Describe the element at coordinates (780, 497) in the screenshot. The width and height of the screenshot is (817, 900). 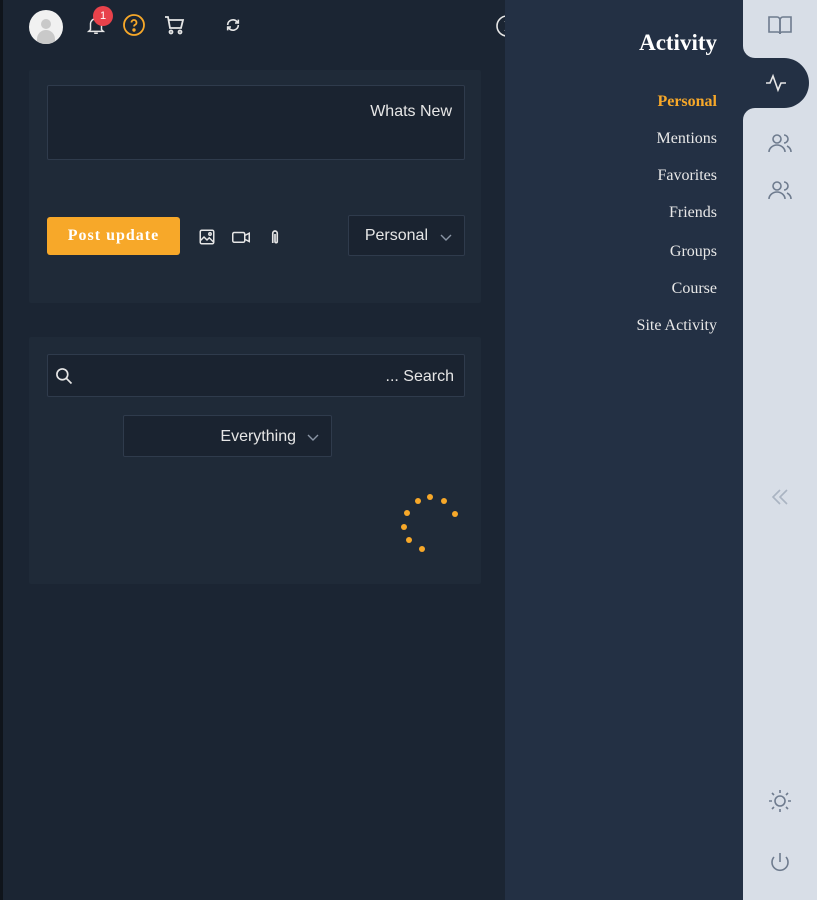
I see `collapse-left-icon` at that location.